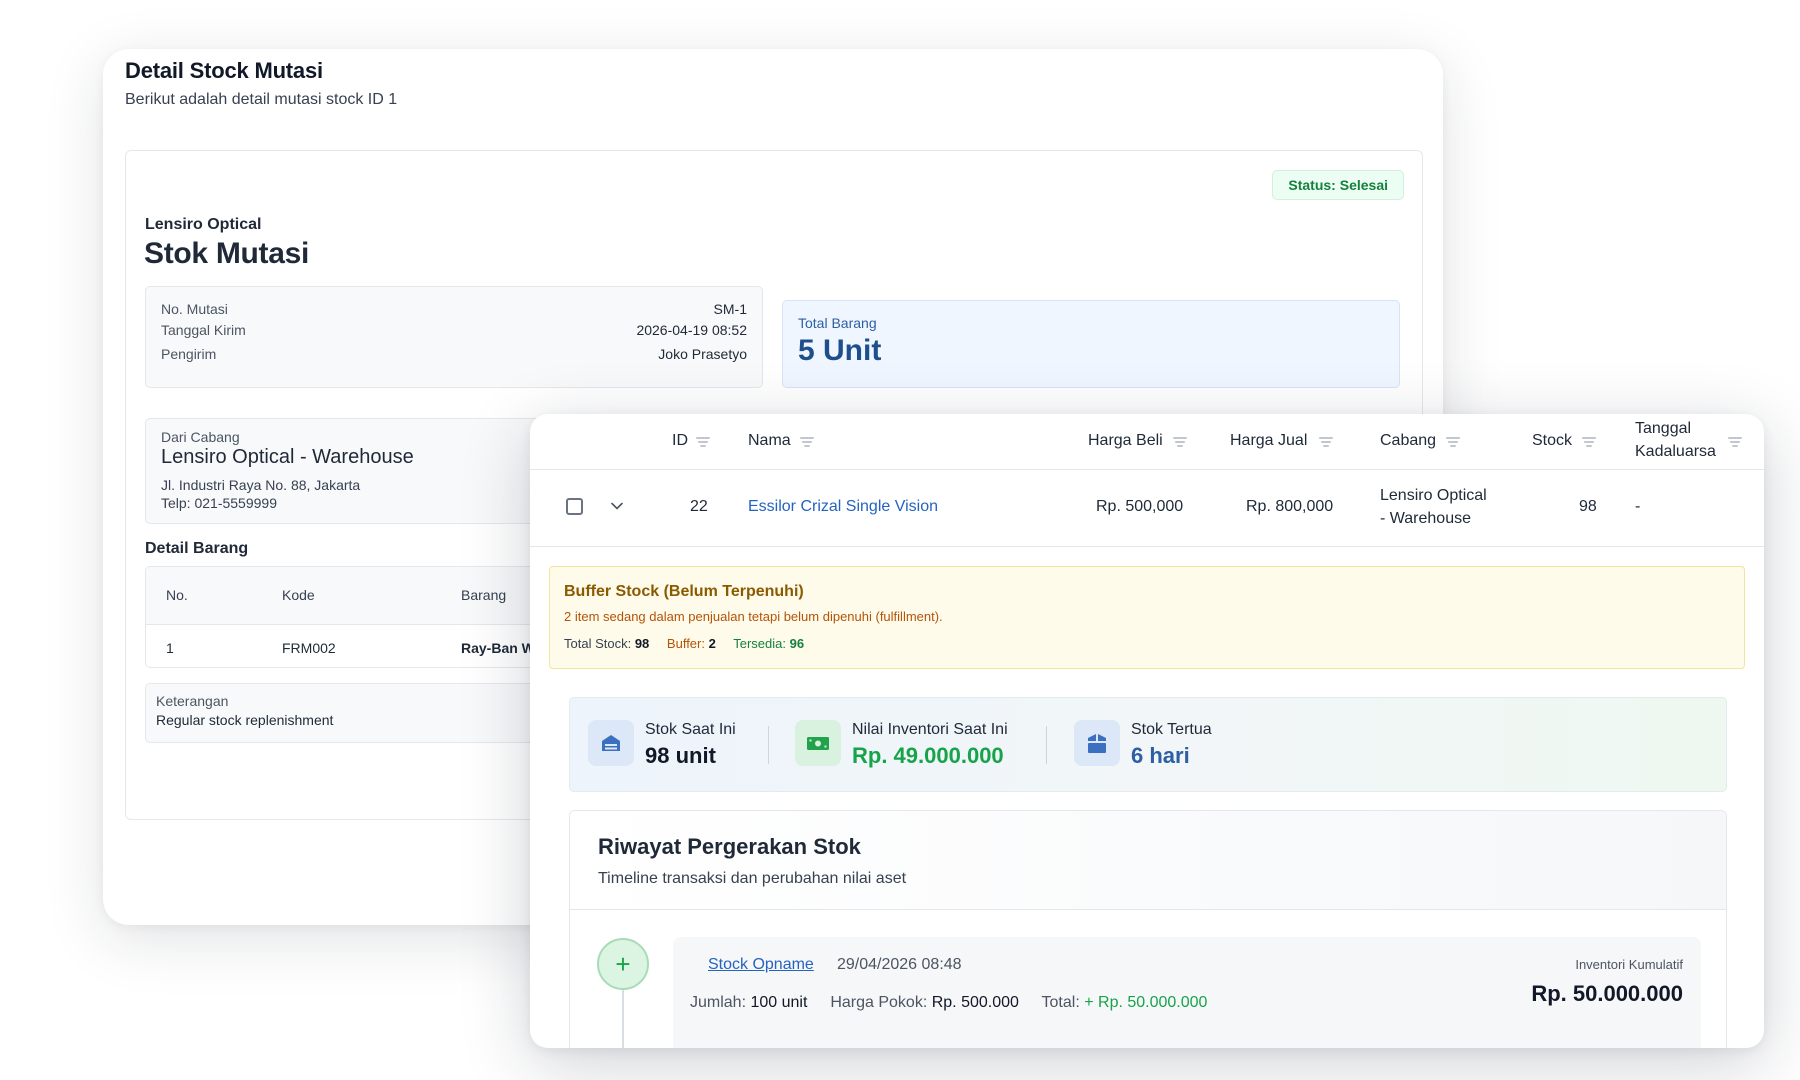 The width and height of the screenshot is (1800, 1080). I want to click on item-no: 1, so click(170, 648).